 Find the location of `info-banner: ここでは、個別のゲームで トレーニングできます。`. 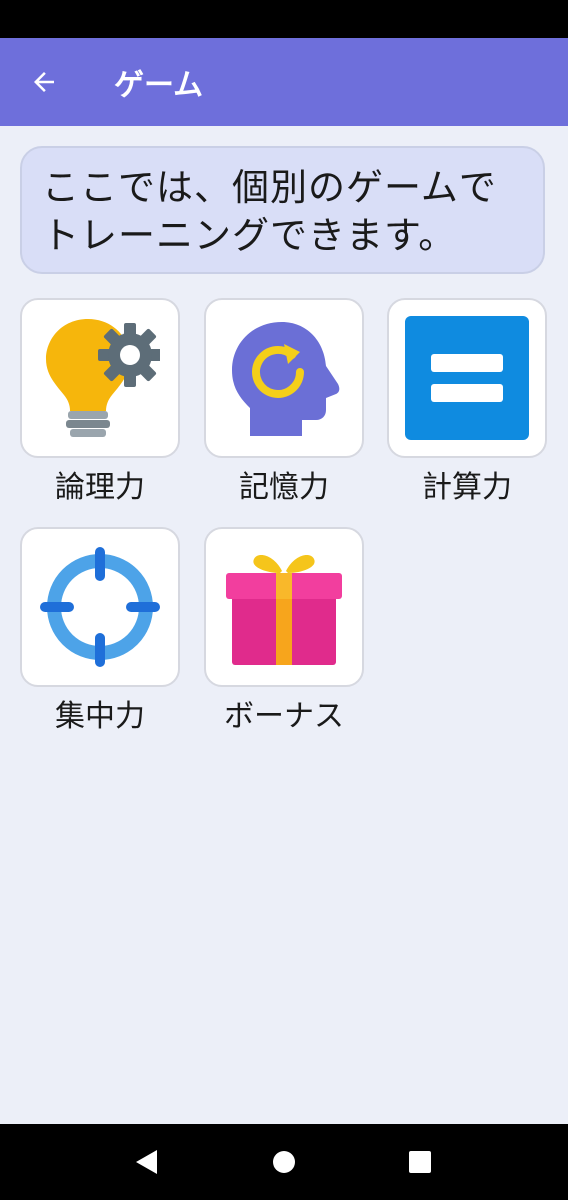

info-banner: ここでは、個別のゲームで トレーニングできます。 is located at coordinates (282, 210).